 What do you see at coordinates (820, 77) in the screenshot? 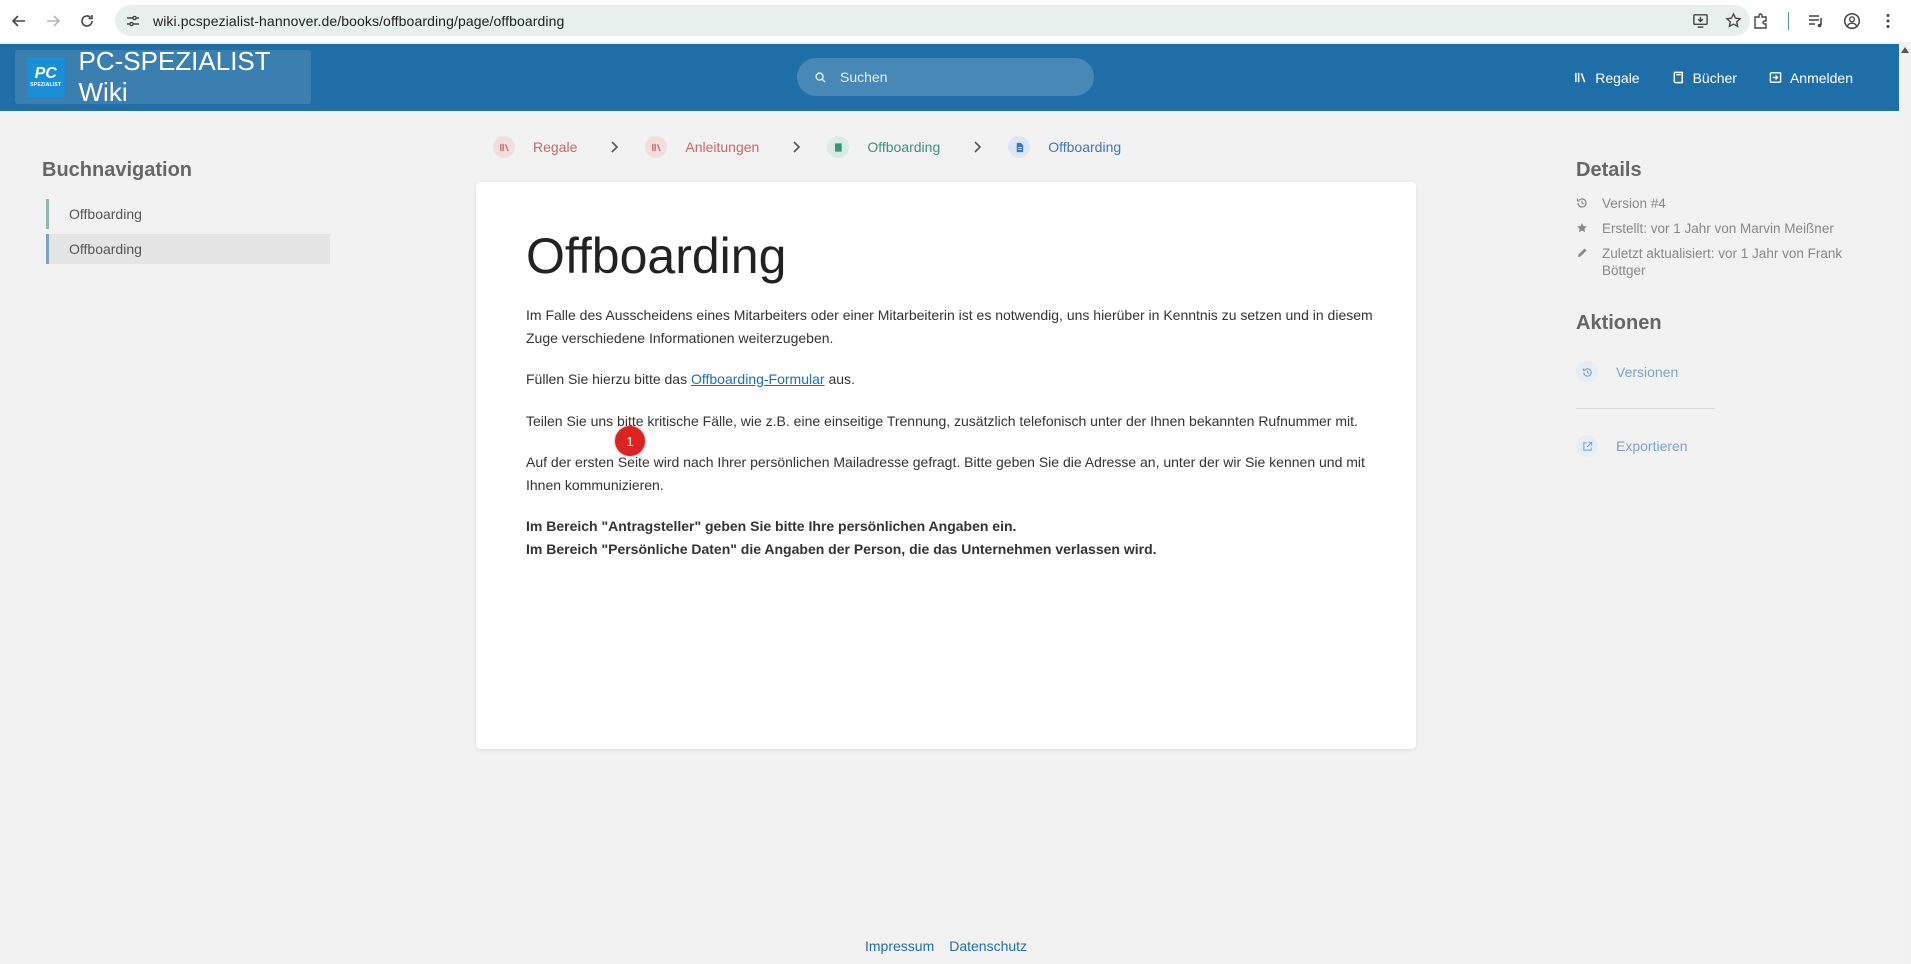
I see `search-icon` at bounding box center [820, 77].